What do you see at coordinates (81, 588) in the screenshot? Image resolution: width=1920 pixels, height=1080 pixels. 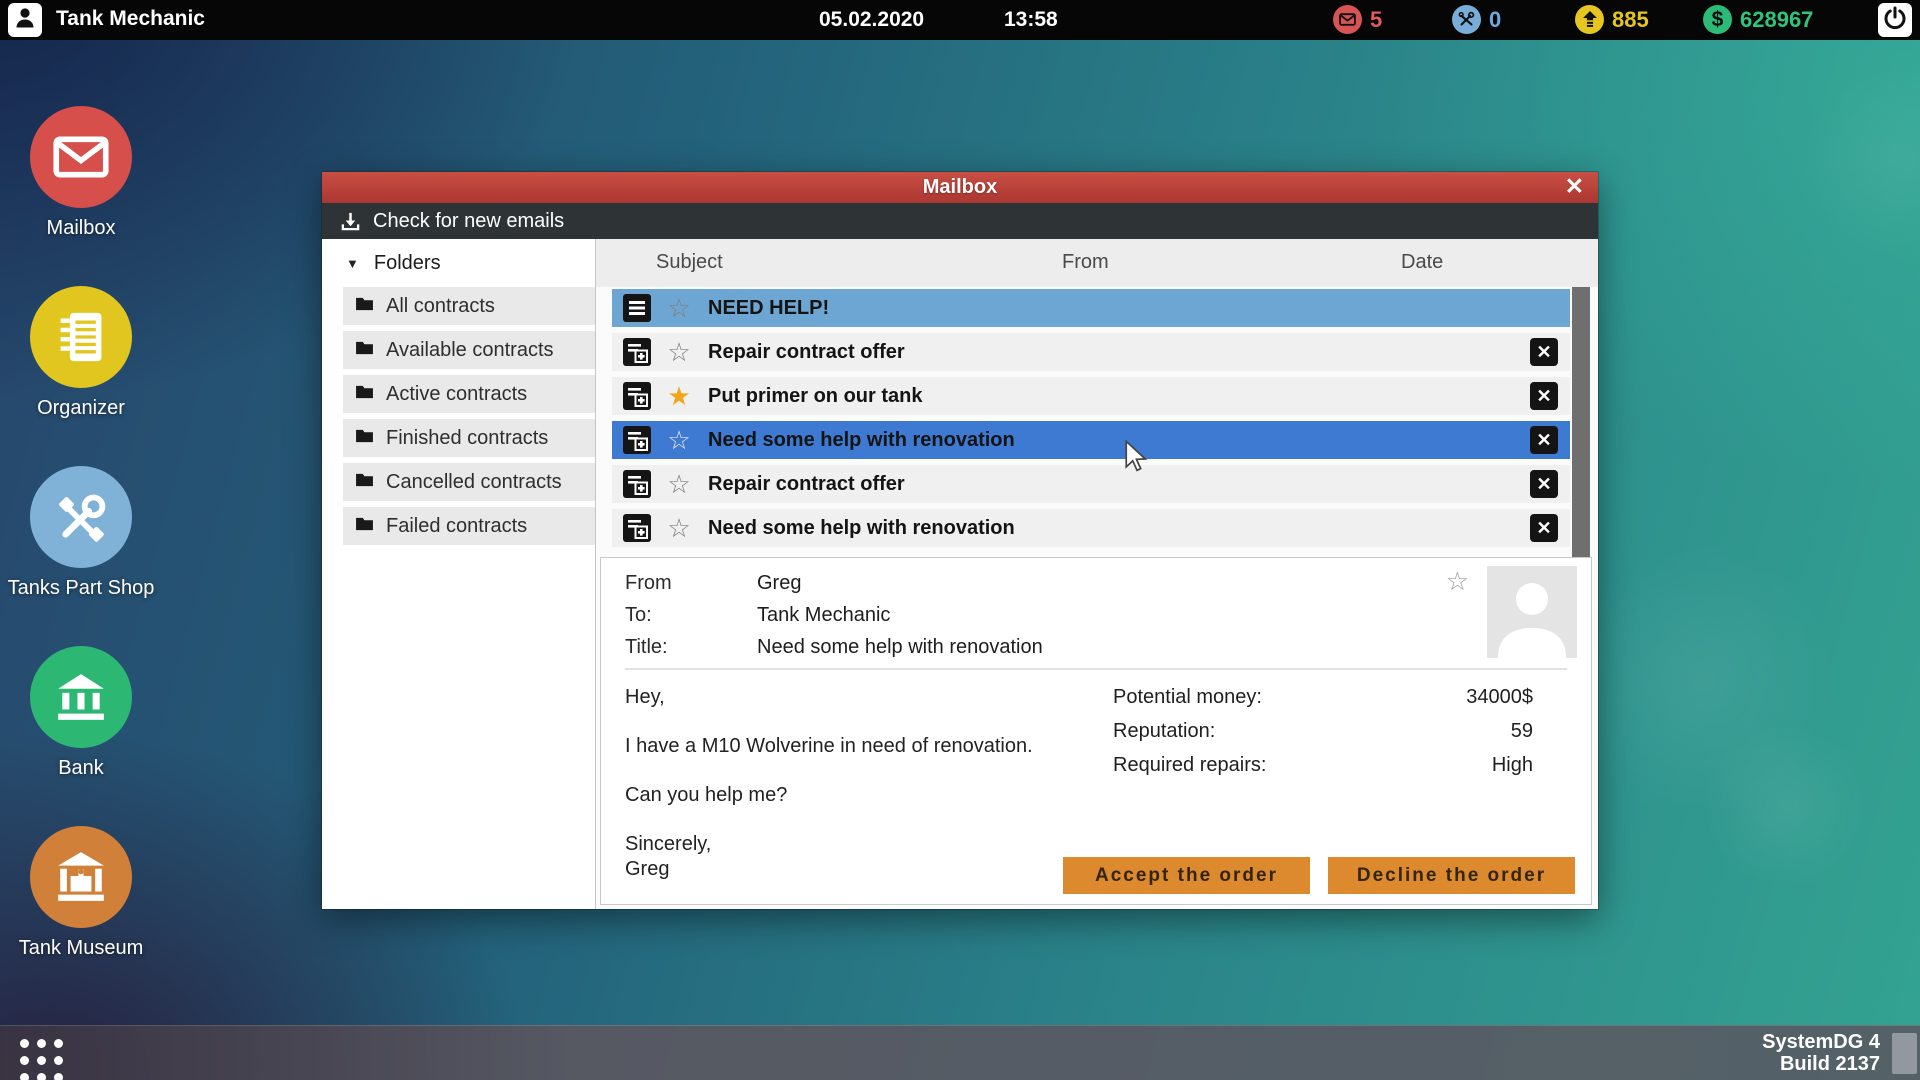 I see `desktop-icon-label: Tanks Part Shop` at bounding box center [81, 588].